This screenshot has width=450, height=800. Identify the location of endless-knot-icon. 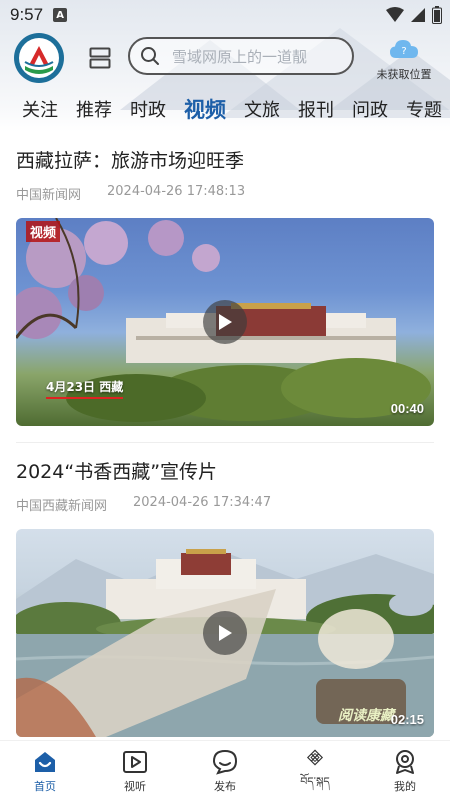
(315, 757).